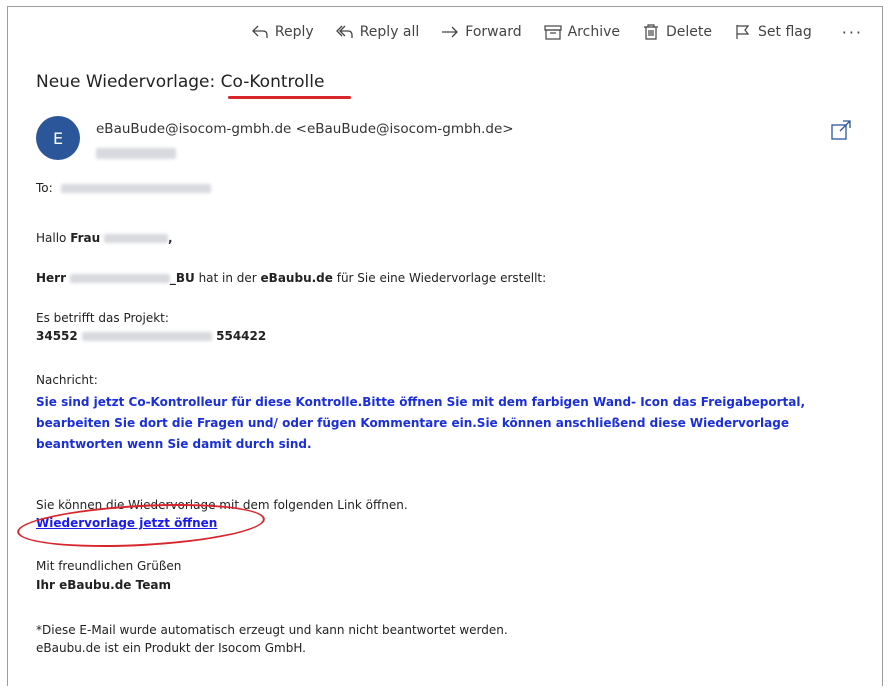 The height and width of the screenshot is (688, 893). What do you see at coordinates (44, 188) in the screenshot?
I see `to-label: To:` at bounding box center [44, 188].